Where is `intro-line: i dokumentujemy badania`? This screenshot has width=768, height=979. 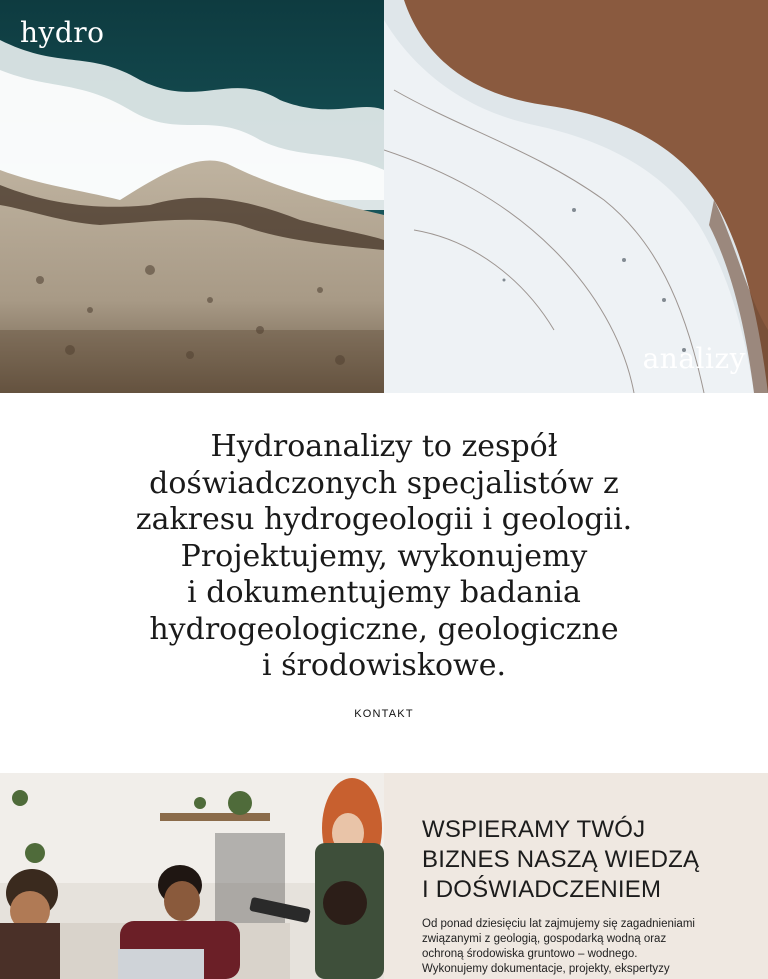 intro-line: i dokumentujemy badania is located at coordinates (384, 592).